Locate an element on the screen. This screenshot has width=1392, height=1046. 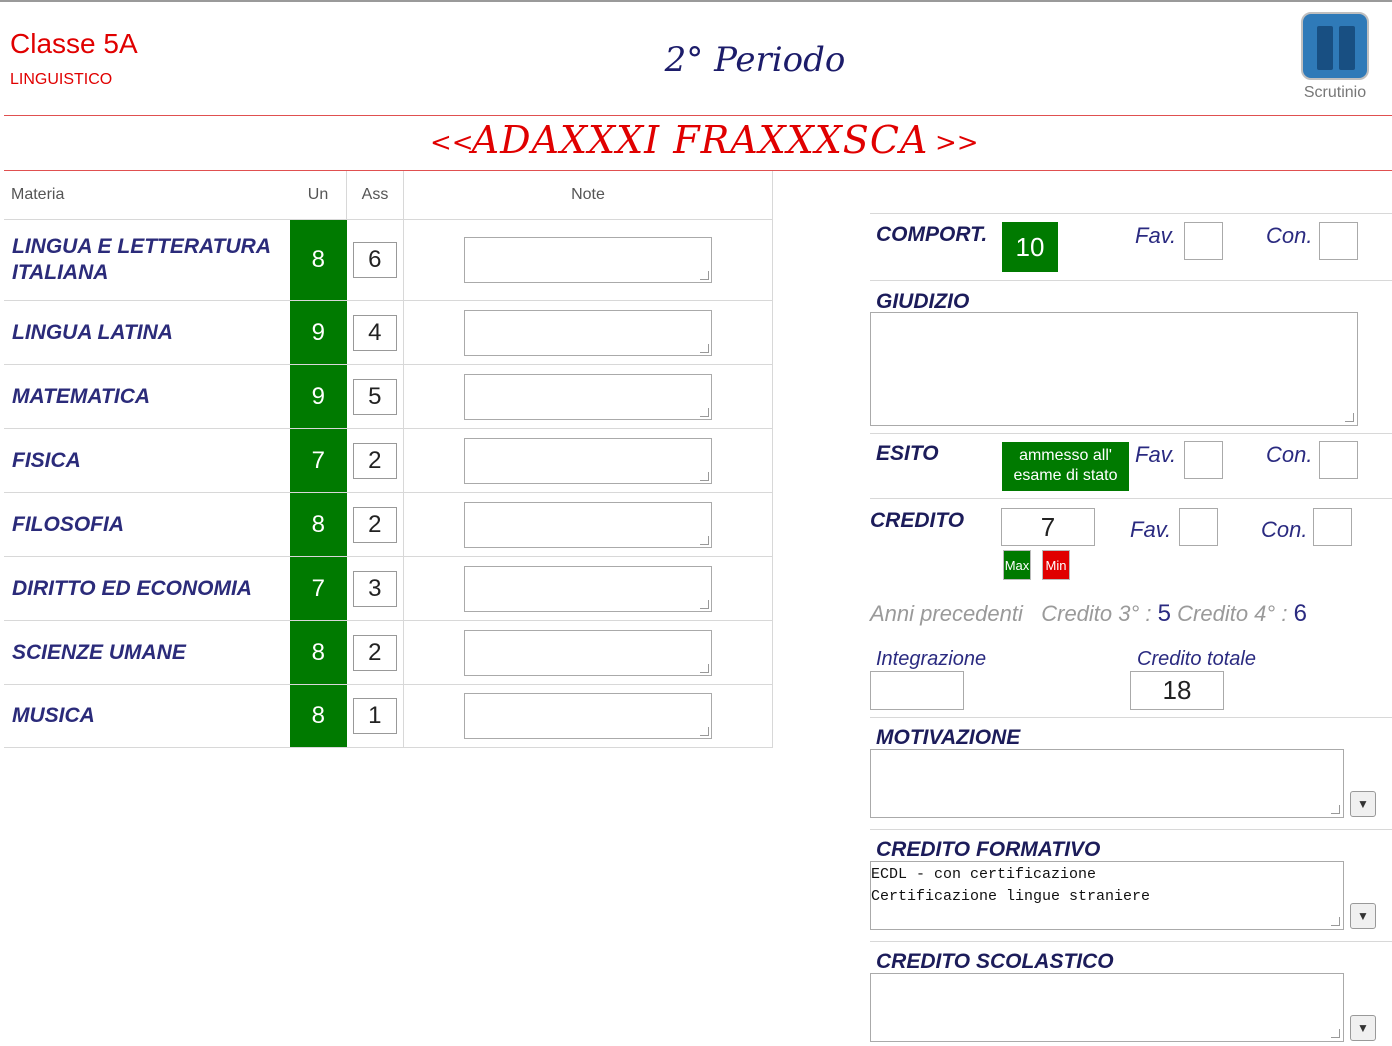
table-row: MUSICA 8 1 is located at coordinates (388, 716).